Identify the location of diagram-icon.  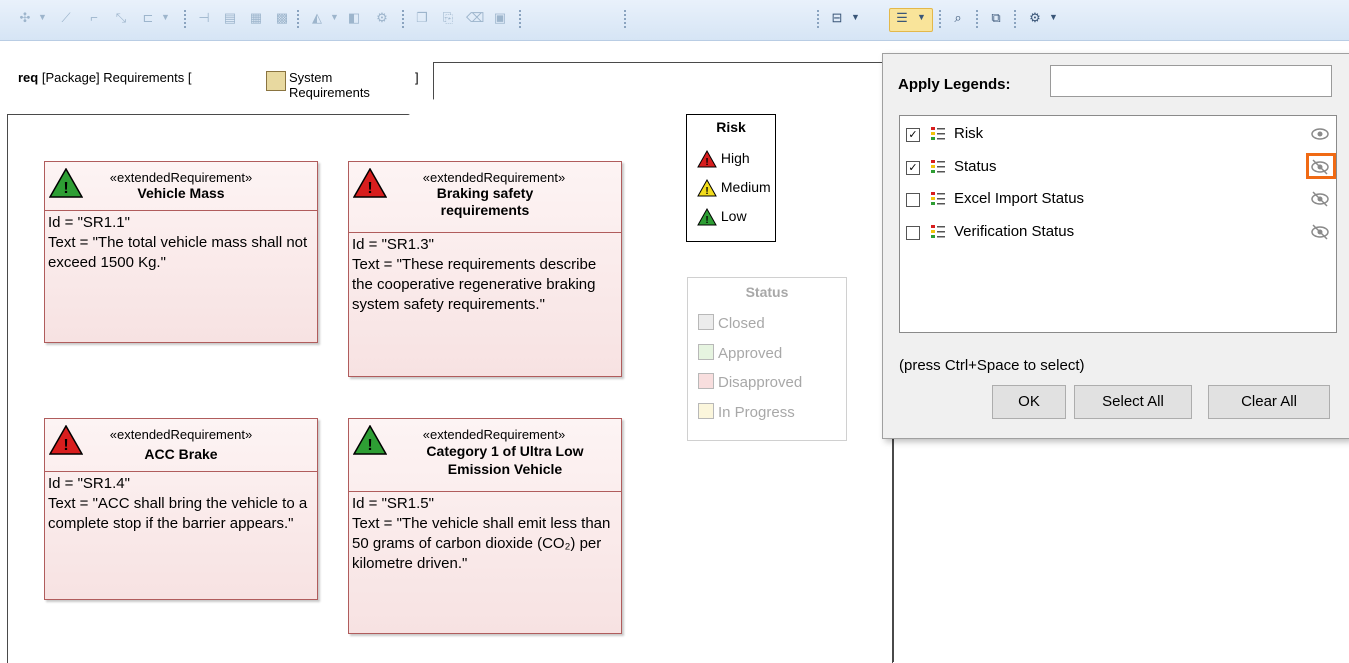
(276, 81).